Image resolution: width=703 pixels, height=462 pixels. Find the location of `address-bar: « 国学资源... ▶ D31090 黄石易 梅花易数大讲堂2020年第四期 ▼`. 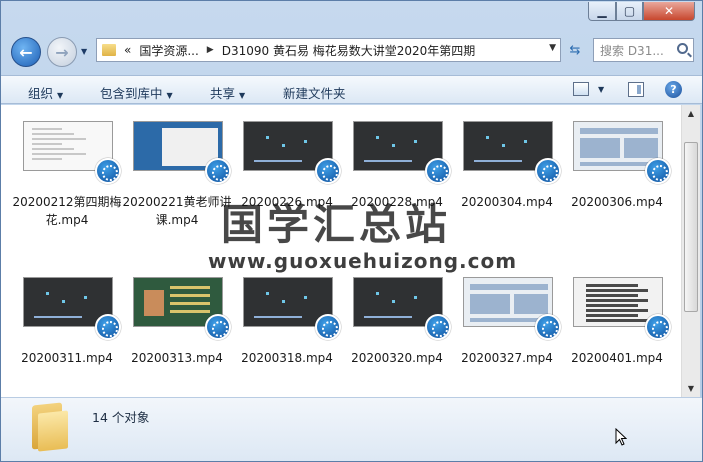

address-bar: « 国学资源... ▶ D31090 黄石易 梅花易数大讲堂2020年第四期 ▼ is located at coordinates (328, 50).